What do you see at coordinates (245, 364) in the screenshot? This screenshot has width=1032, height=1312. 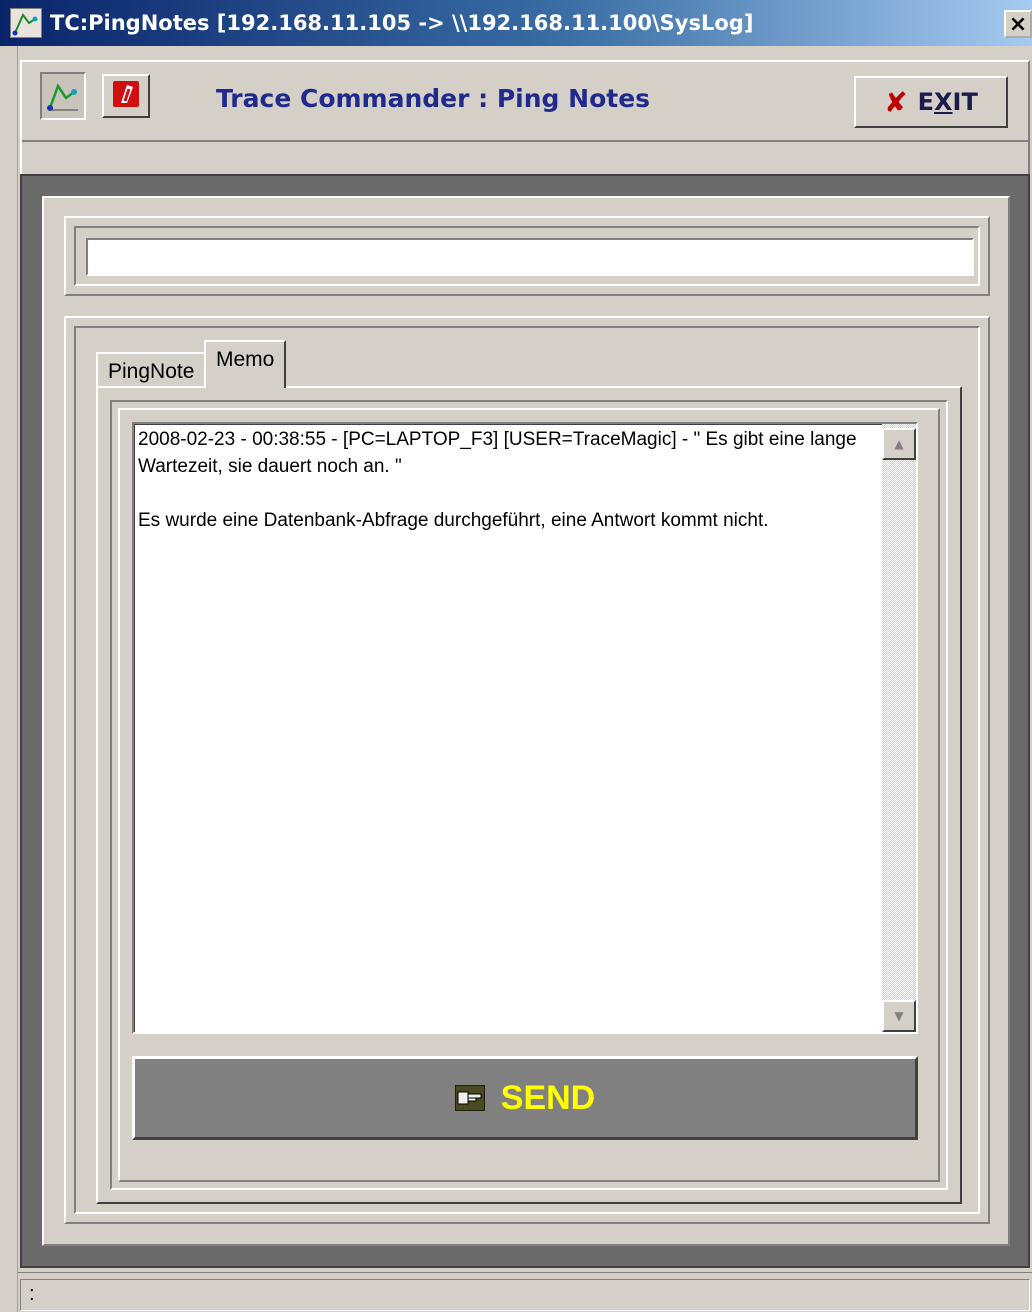 I see `tab-memo: Memo` at bounding box center [245, 364].